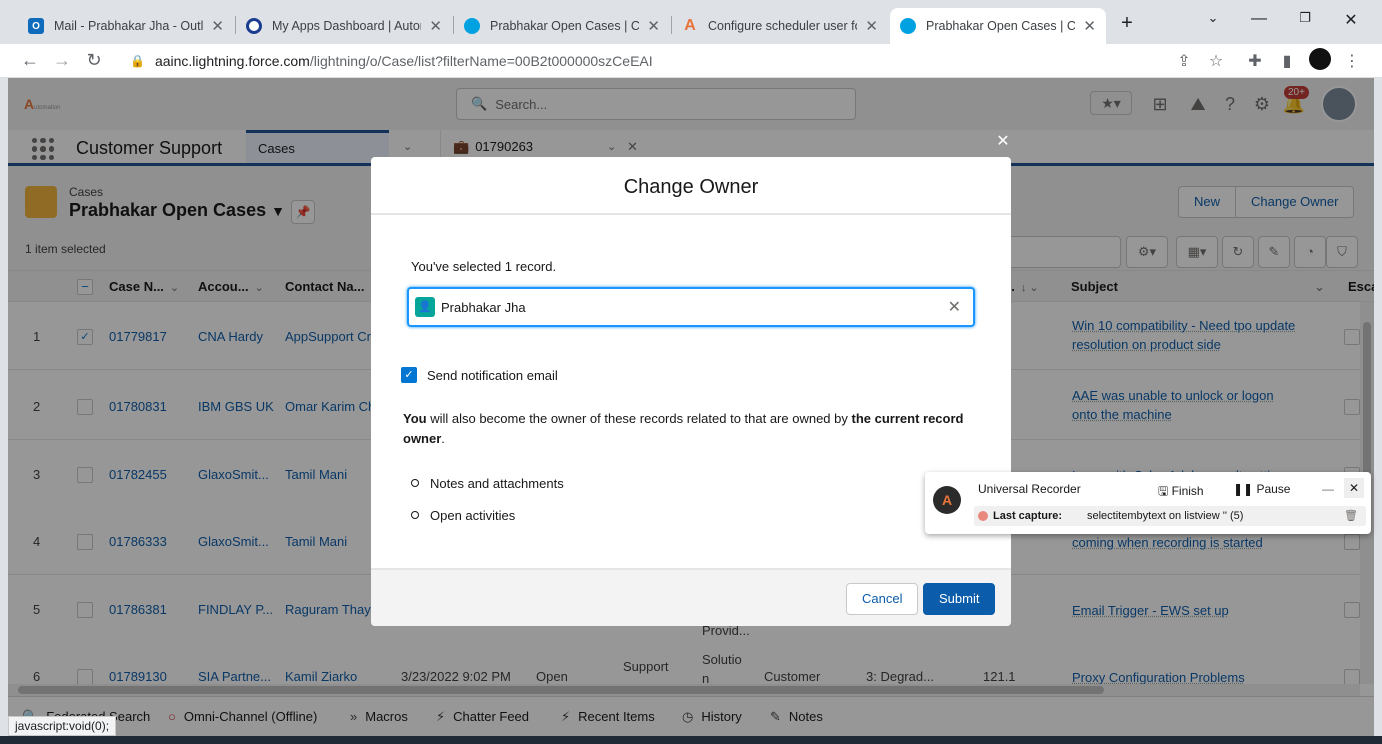  What do you see at coordinates (126, 26) in the screenshot?
I see `browser-tab-outlook: O Mail - Prabhakar Jha - Outloo ✕` at bounding box center [126, 26].